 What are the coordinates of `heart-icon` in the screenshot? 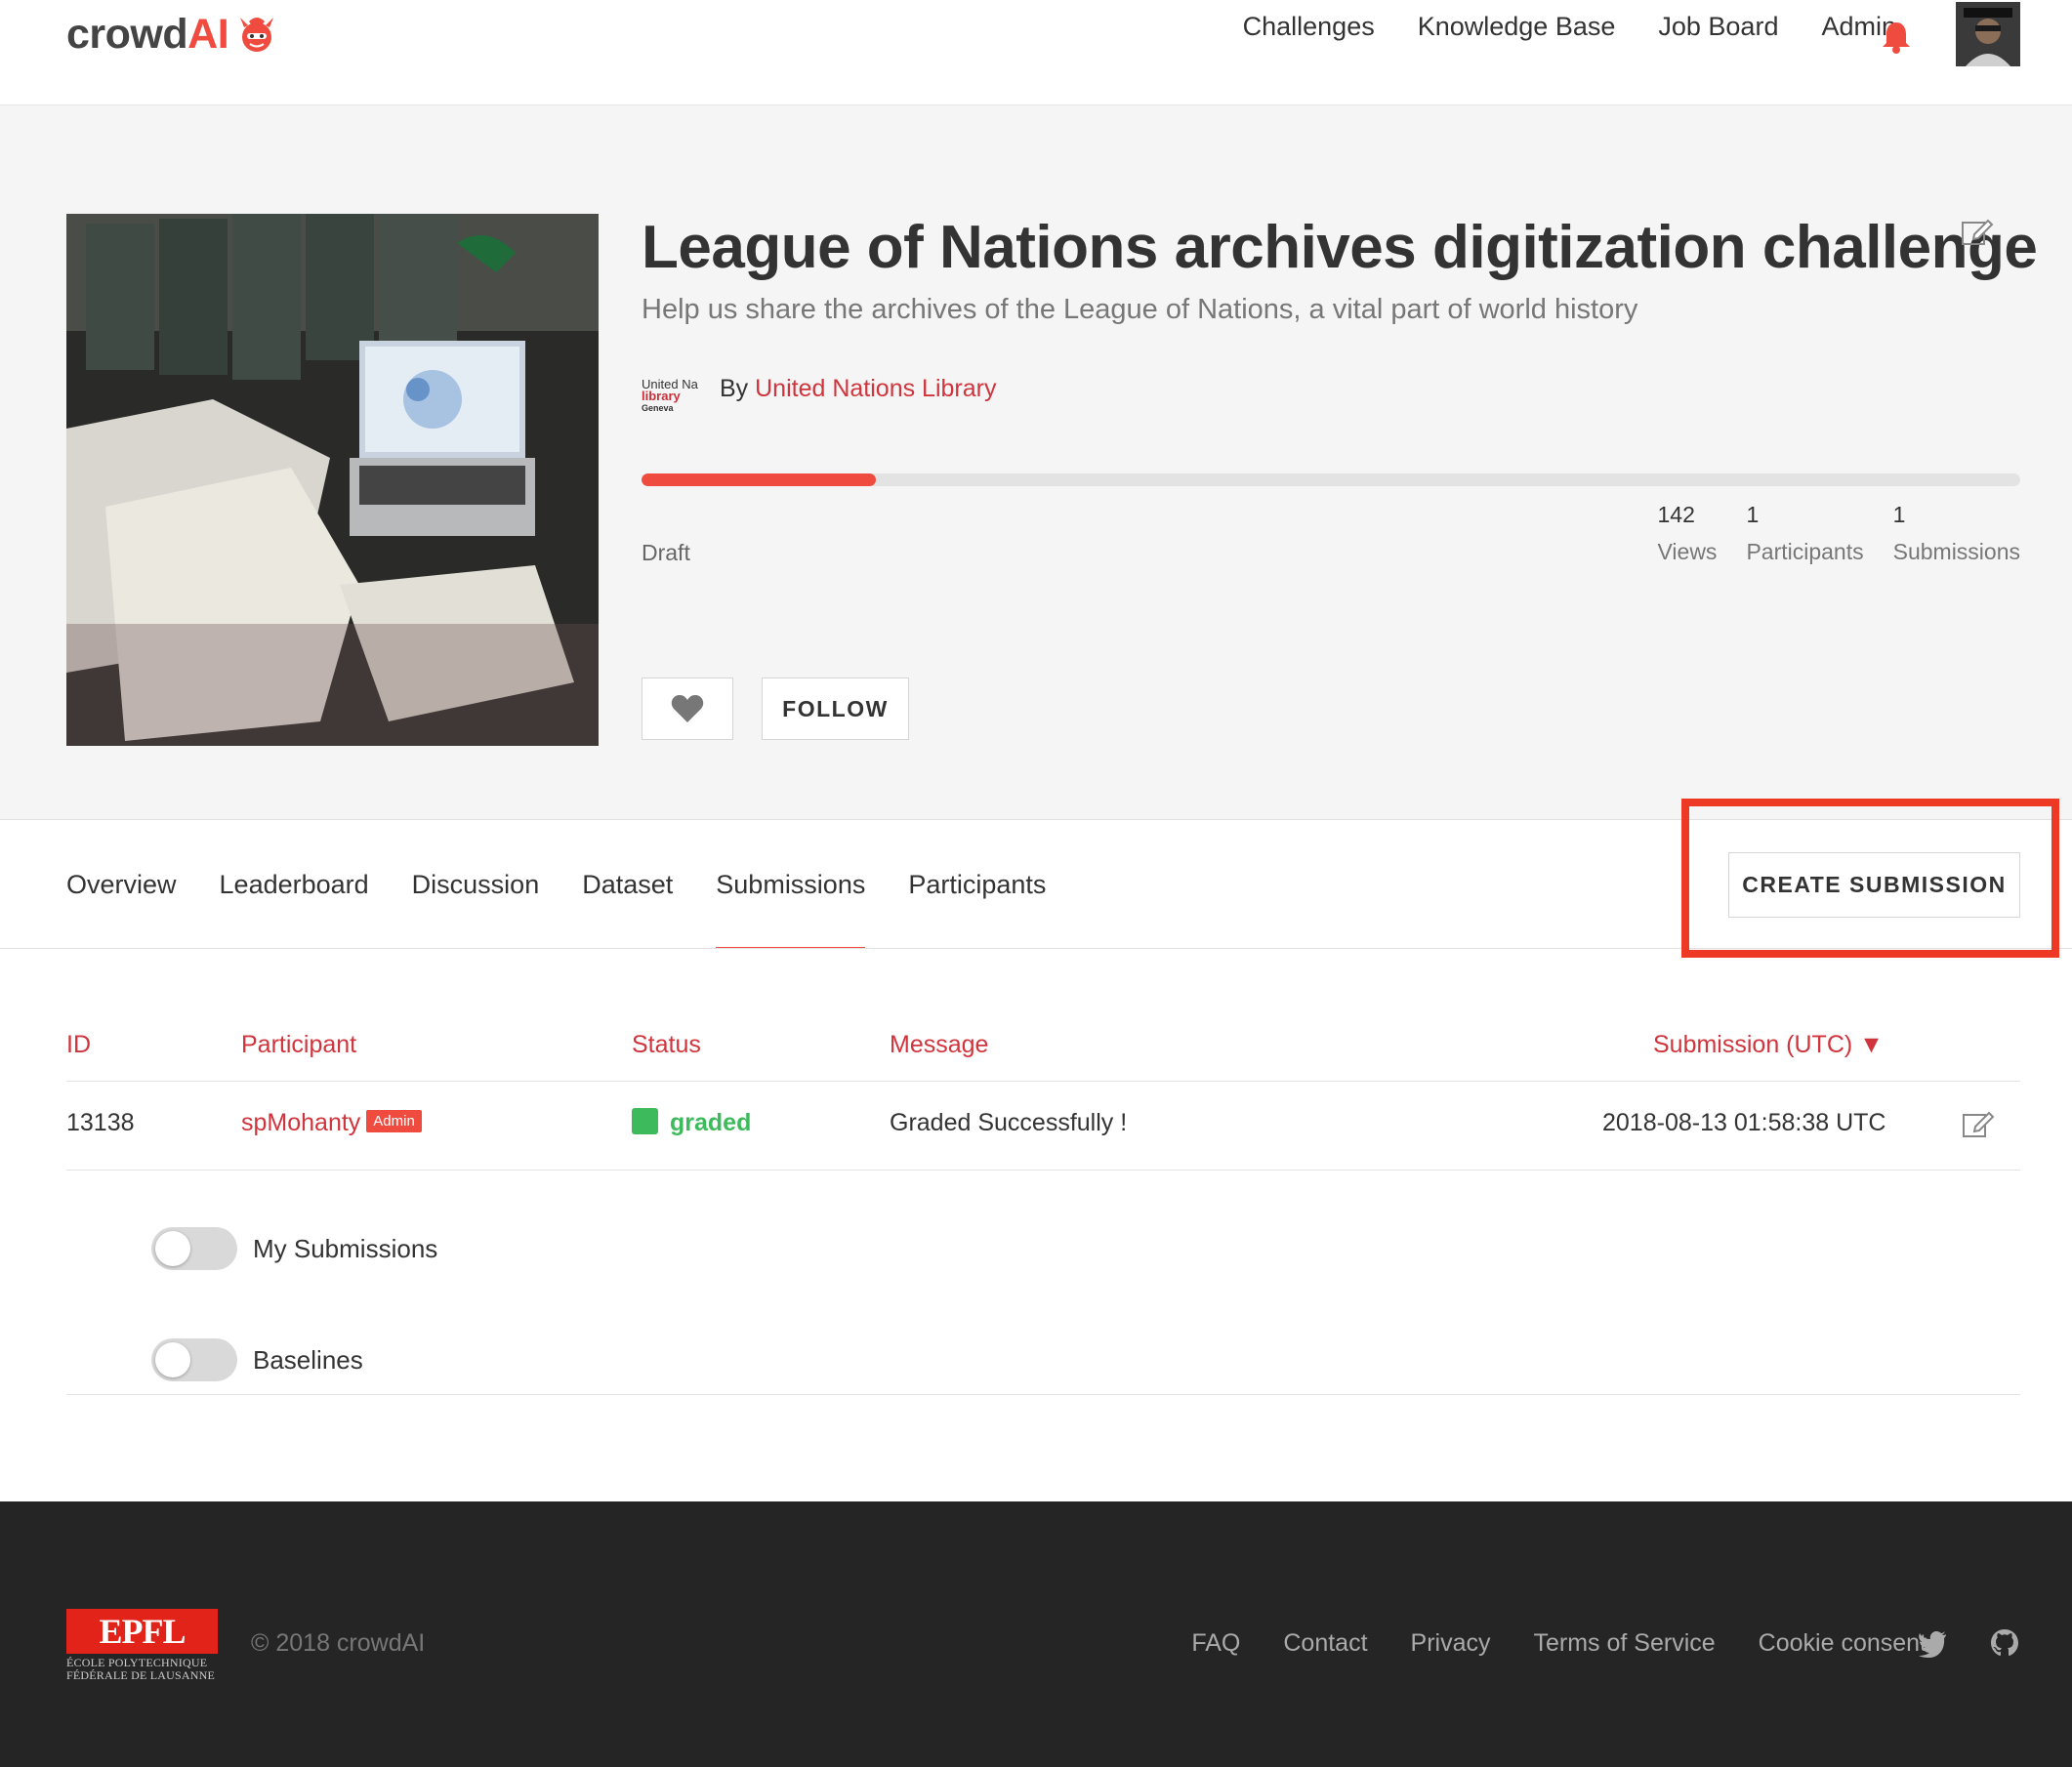 It's located at (687, 708).